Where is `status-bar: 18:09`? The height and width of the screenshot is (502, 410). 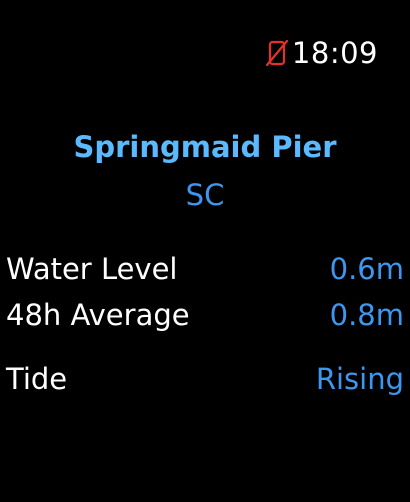 status-bar: 18:09 is located at coordinates (321, 53).